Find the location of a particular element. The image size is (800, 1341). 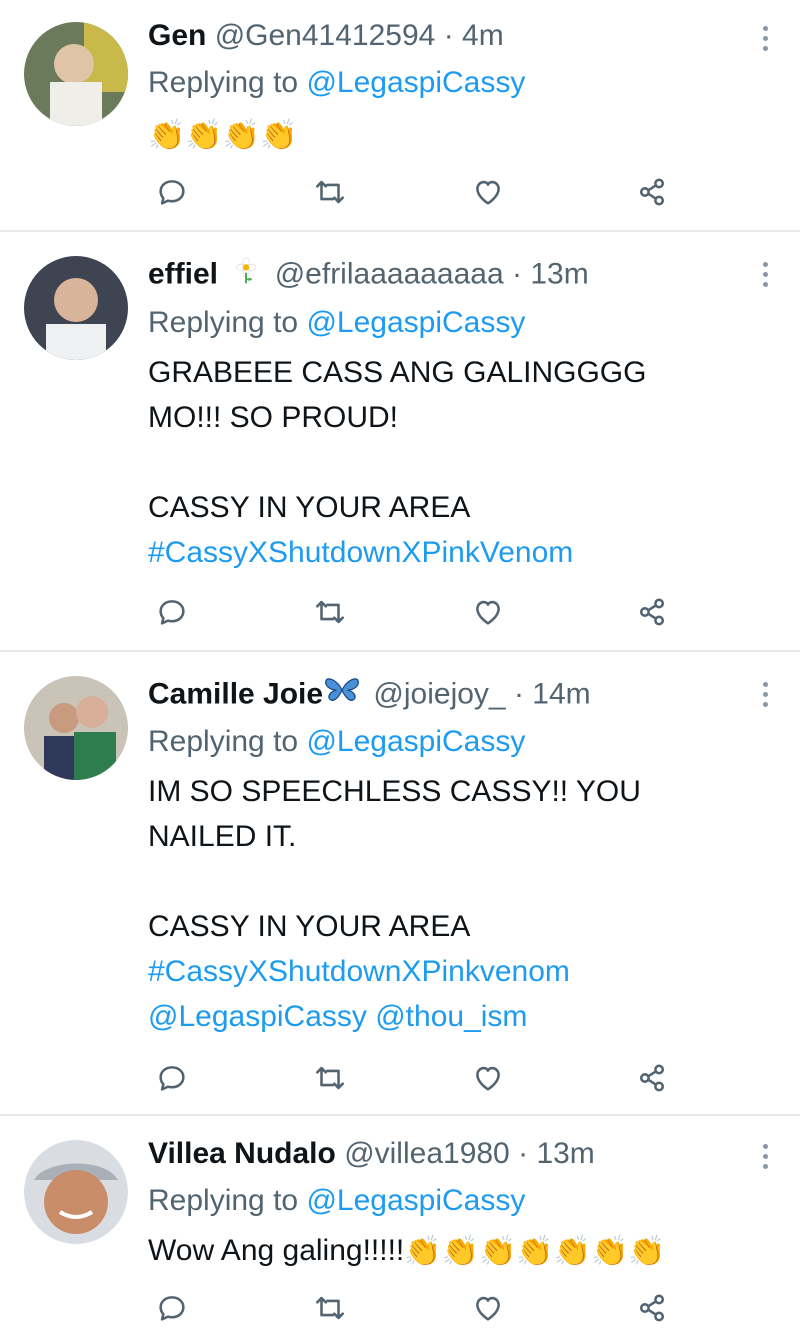

body-line: IM SO SPEECHLESS CASSY!! YOU is located at coordinates (394, 791).